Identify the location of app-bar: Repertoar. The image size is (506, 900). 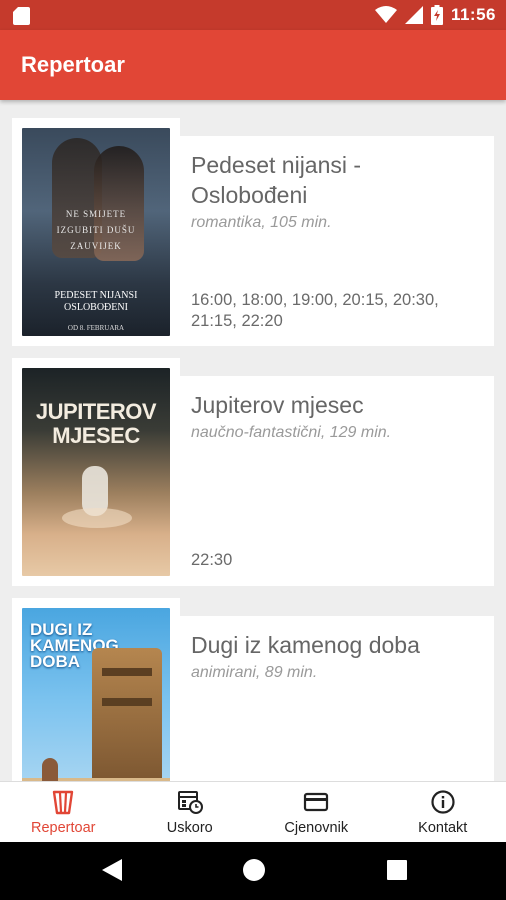
(253, 65).